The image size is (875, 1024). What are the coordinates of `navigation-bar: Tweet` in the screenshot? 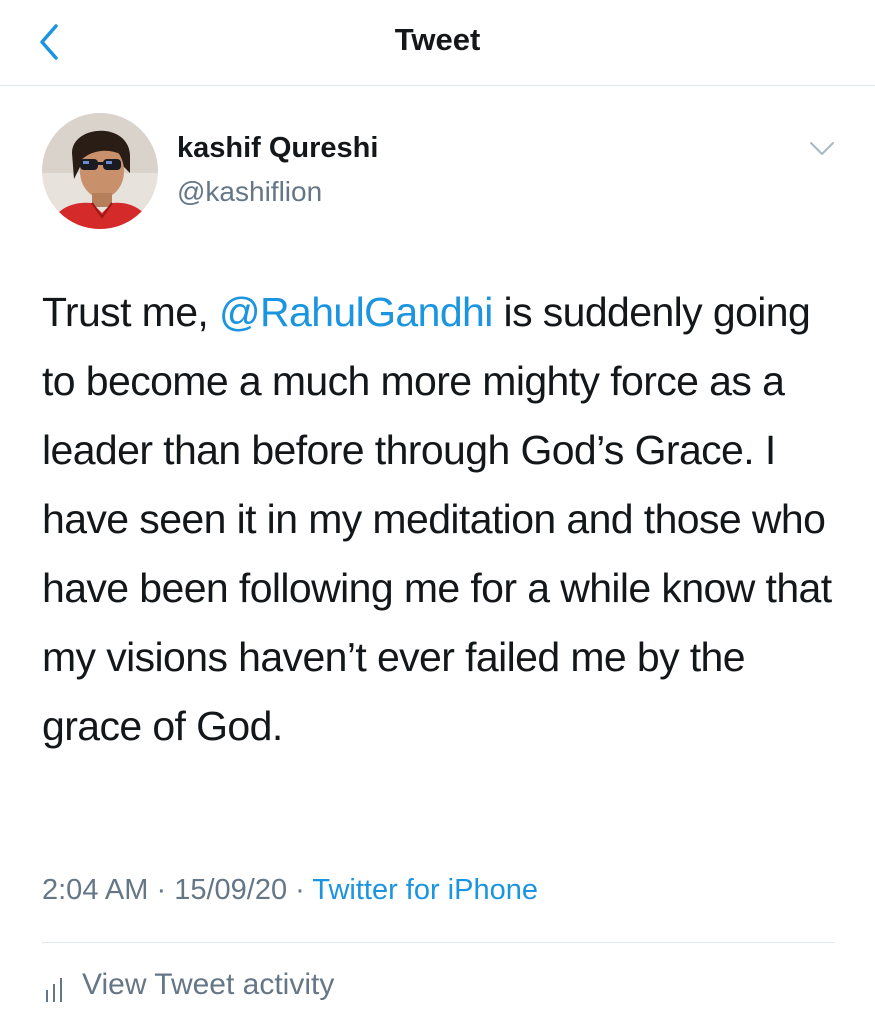 It's located at (437, 43).